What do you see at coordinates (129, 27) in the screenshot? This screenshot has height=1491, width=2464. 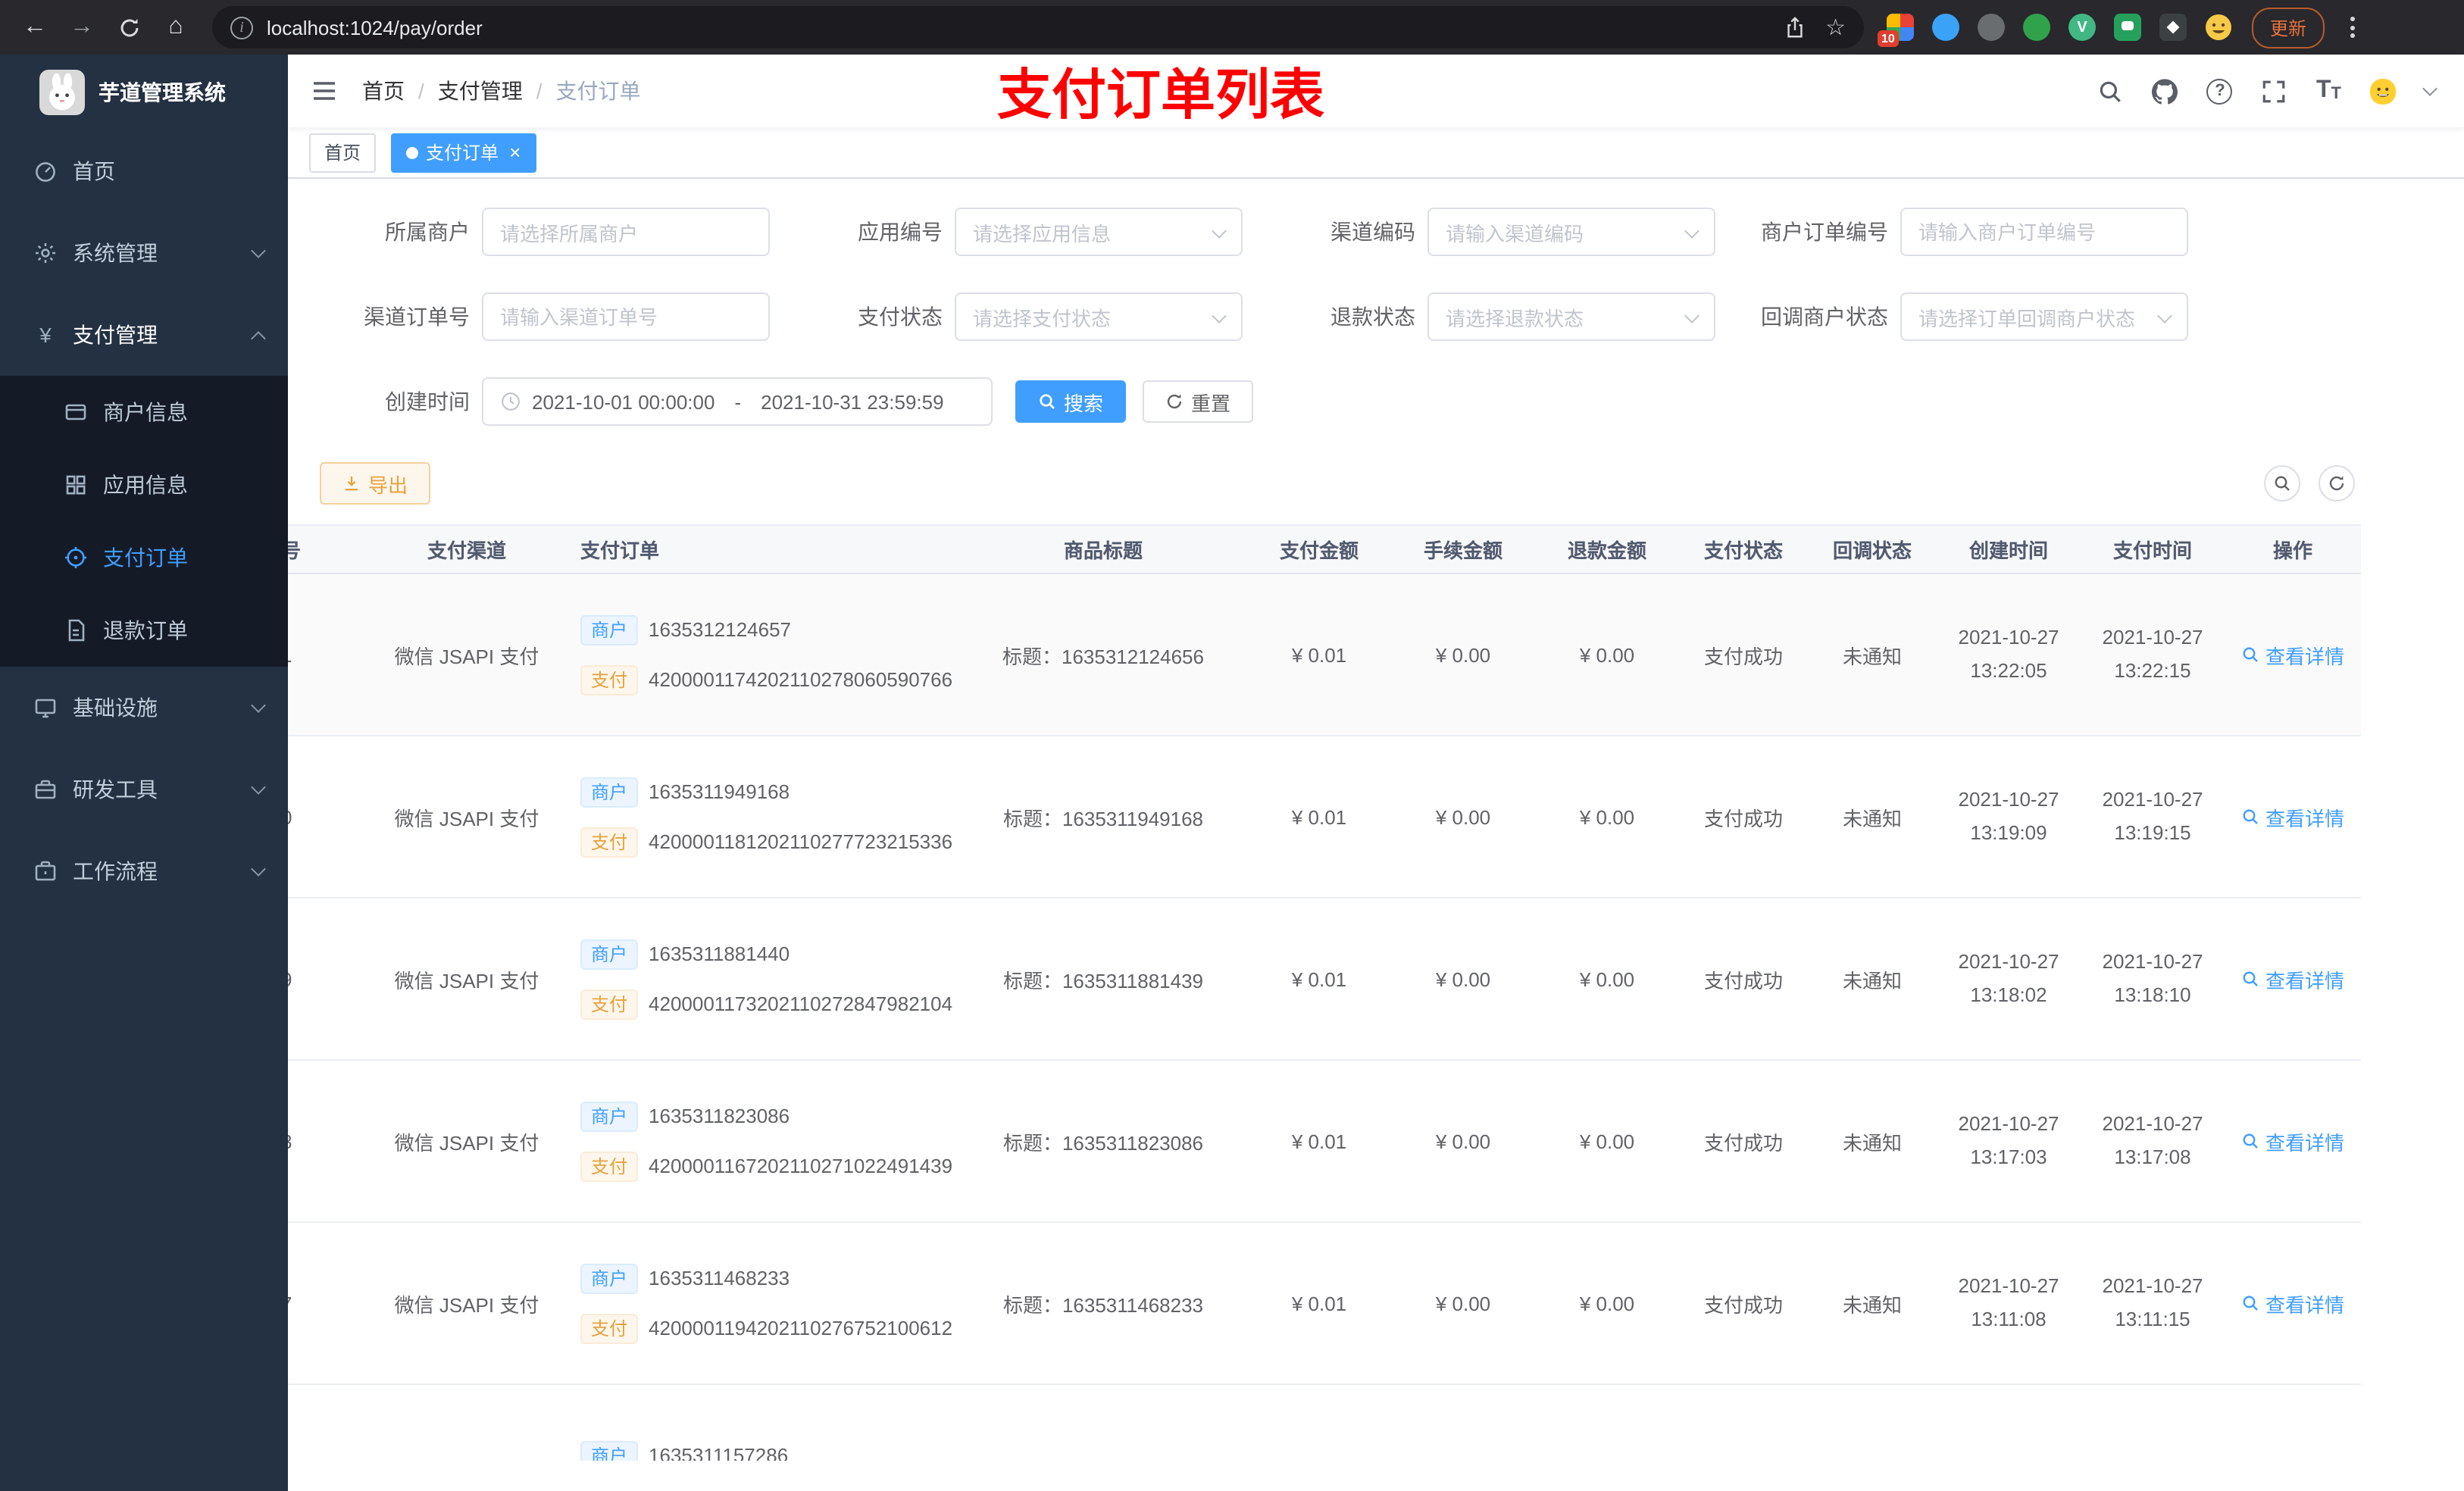 I see `reload-icon` at bounding box center [129, 27].